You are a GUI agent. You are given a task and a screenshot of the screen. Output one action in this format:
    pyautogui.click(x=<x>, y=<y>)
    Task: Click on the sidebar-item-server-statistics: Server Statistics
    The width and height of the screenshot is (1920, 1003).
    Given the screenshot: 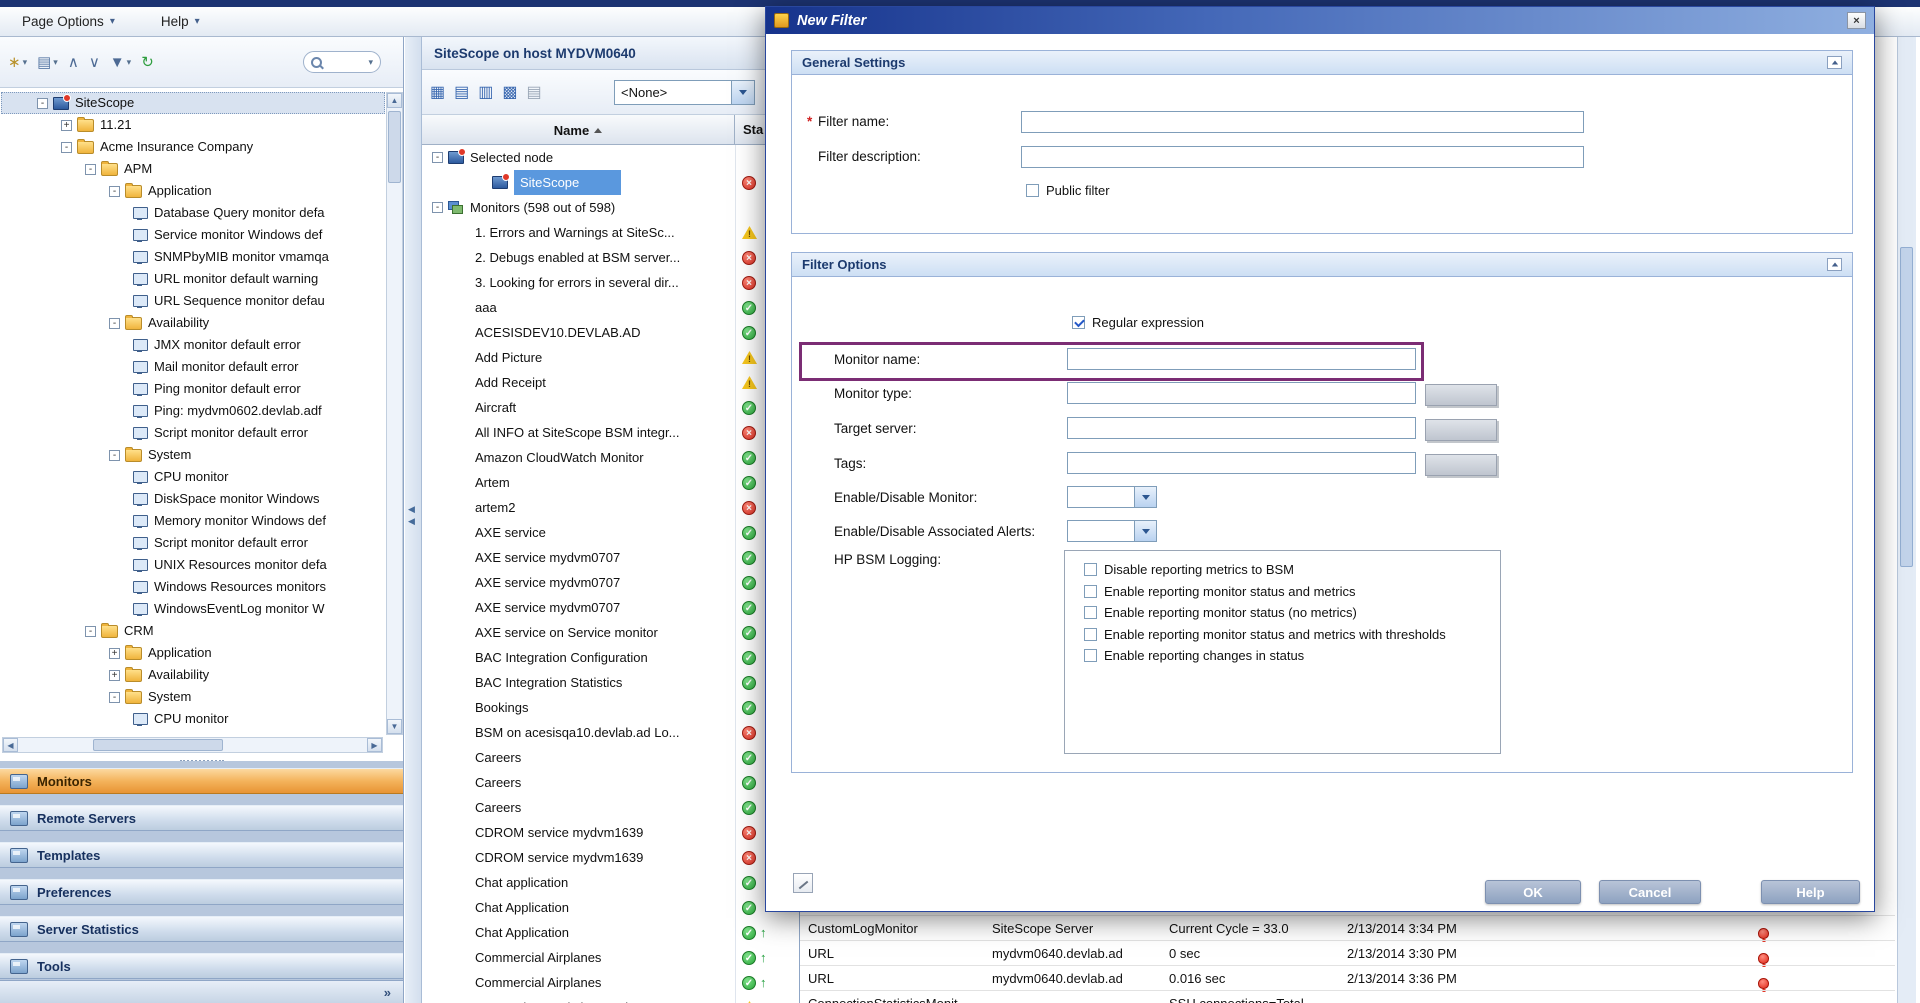 What is the action you would take?
    pyautogui.click(x=201, y=929)
    